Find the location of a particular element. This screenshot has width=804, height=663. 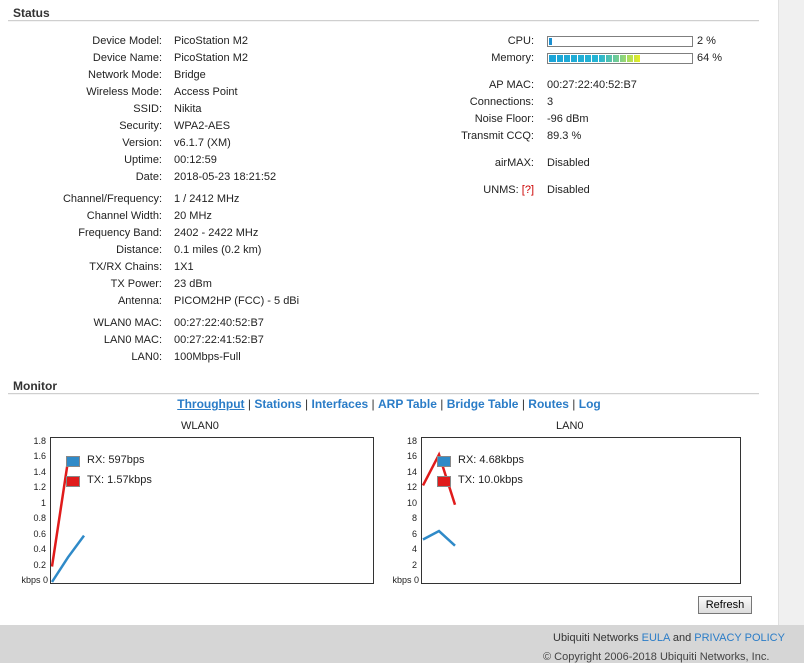

status-label: Device Model: is located at coordinates (127, 41).